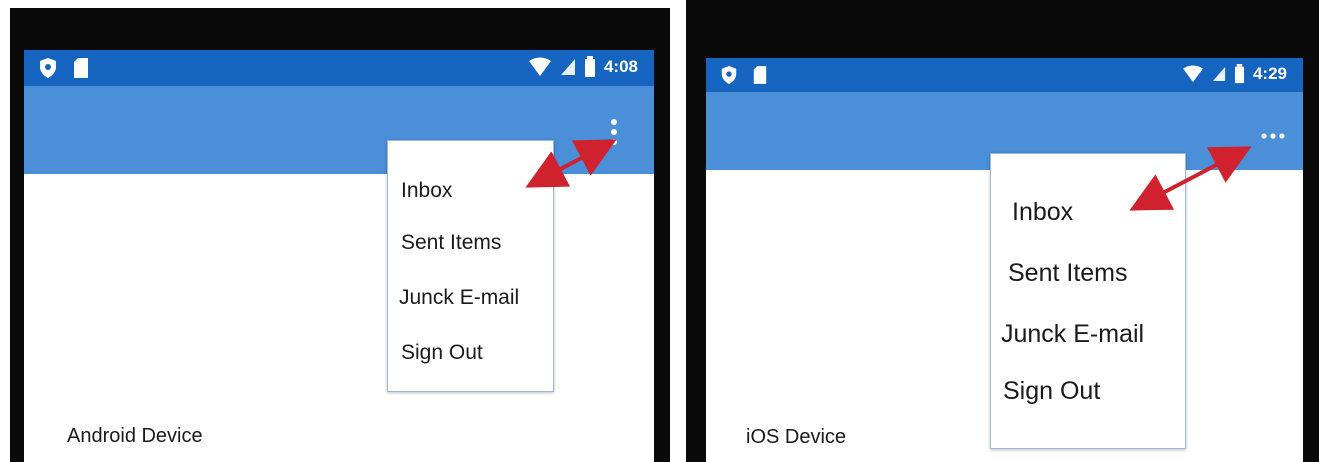 The image size is (1319, 462). I want to click on status-time: 4:29, so click(1269, 73).